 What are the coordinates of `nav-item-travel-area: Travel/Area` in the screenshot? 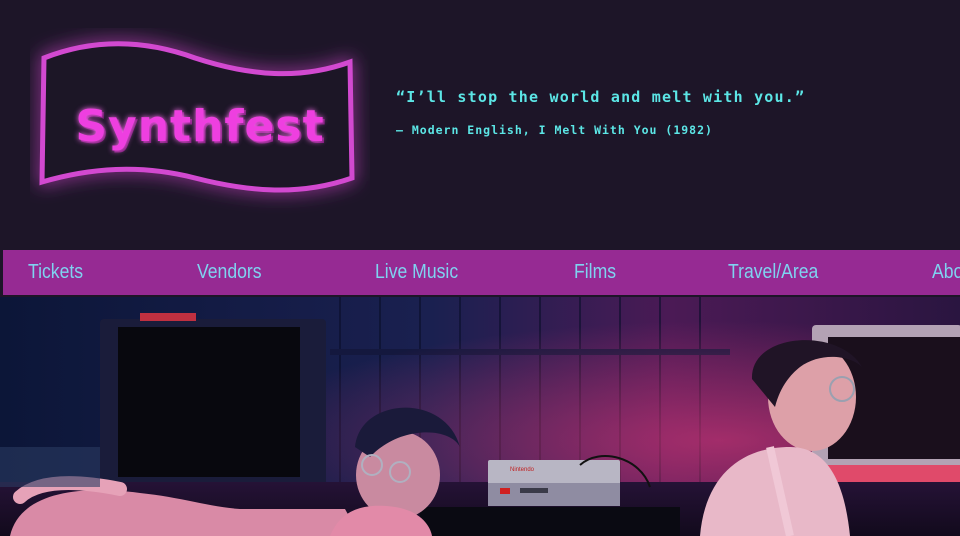 It's located at (773, 272).